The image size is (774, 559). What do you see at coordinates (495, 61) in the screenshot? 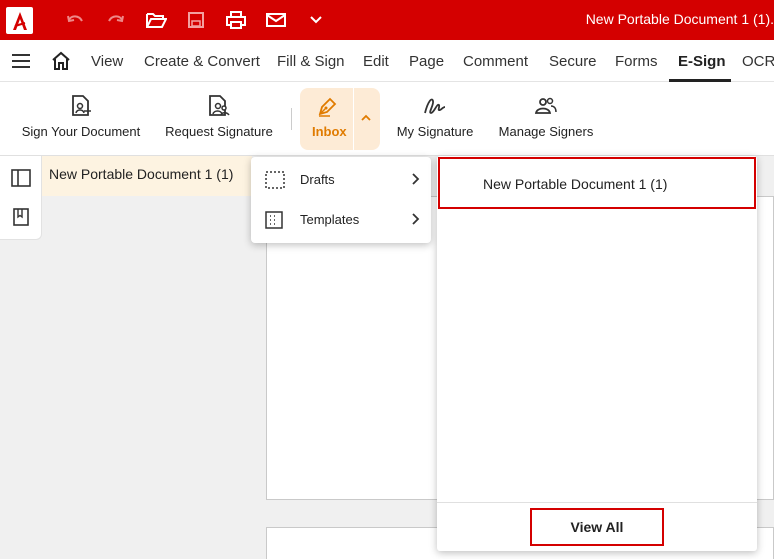
I see `menu-comment: Comment` at bounding box center [495, 61].